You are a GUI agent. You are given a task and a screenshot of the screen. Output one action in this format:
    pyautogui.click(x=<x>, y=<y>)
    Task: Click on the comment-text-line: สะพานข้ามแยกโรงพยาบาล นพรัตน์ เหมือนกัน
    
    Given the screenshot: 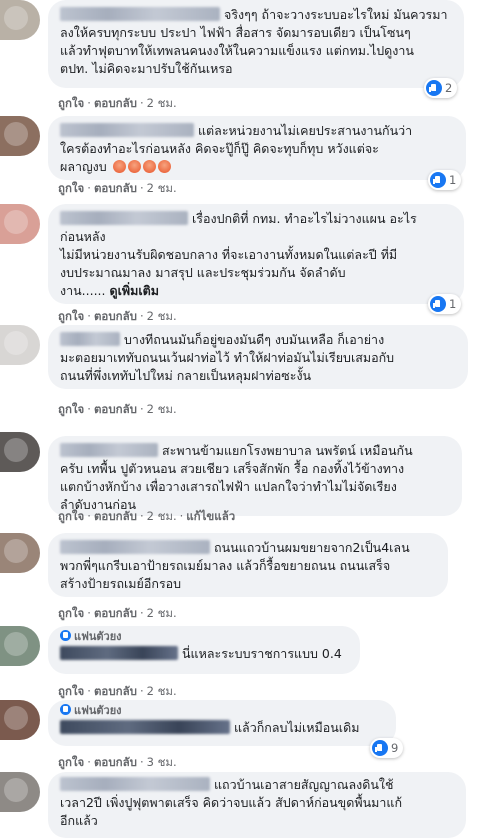 What is the action you would take?
    pyautogui.click(x=287, y=450)
    